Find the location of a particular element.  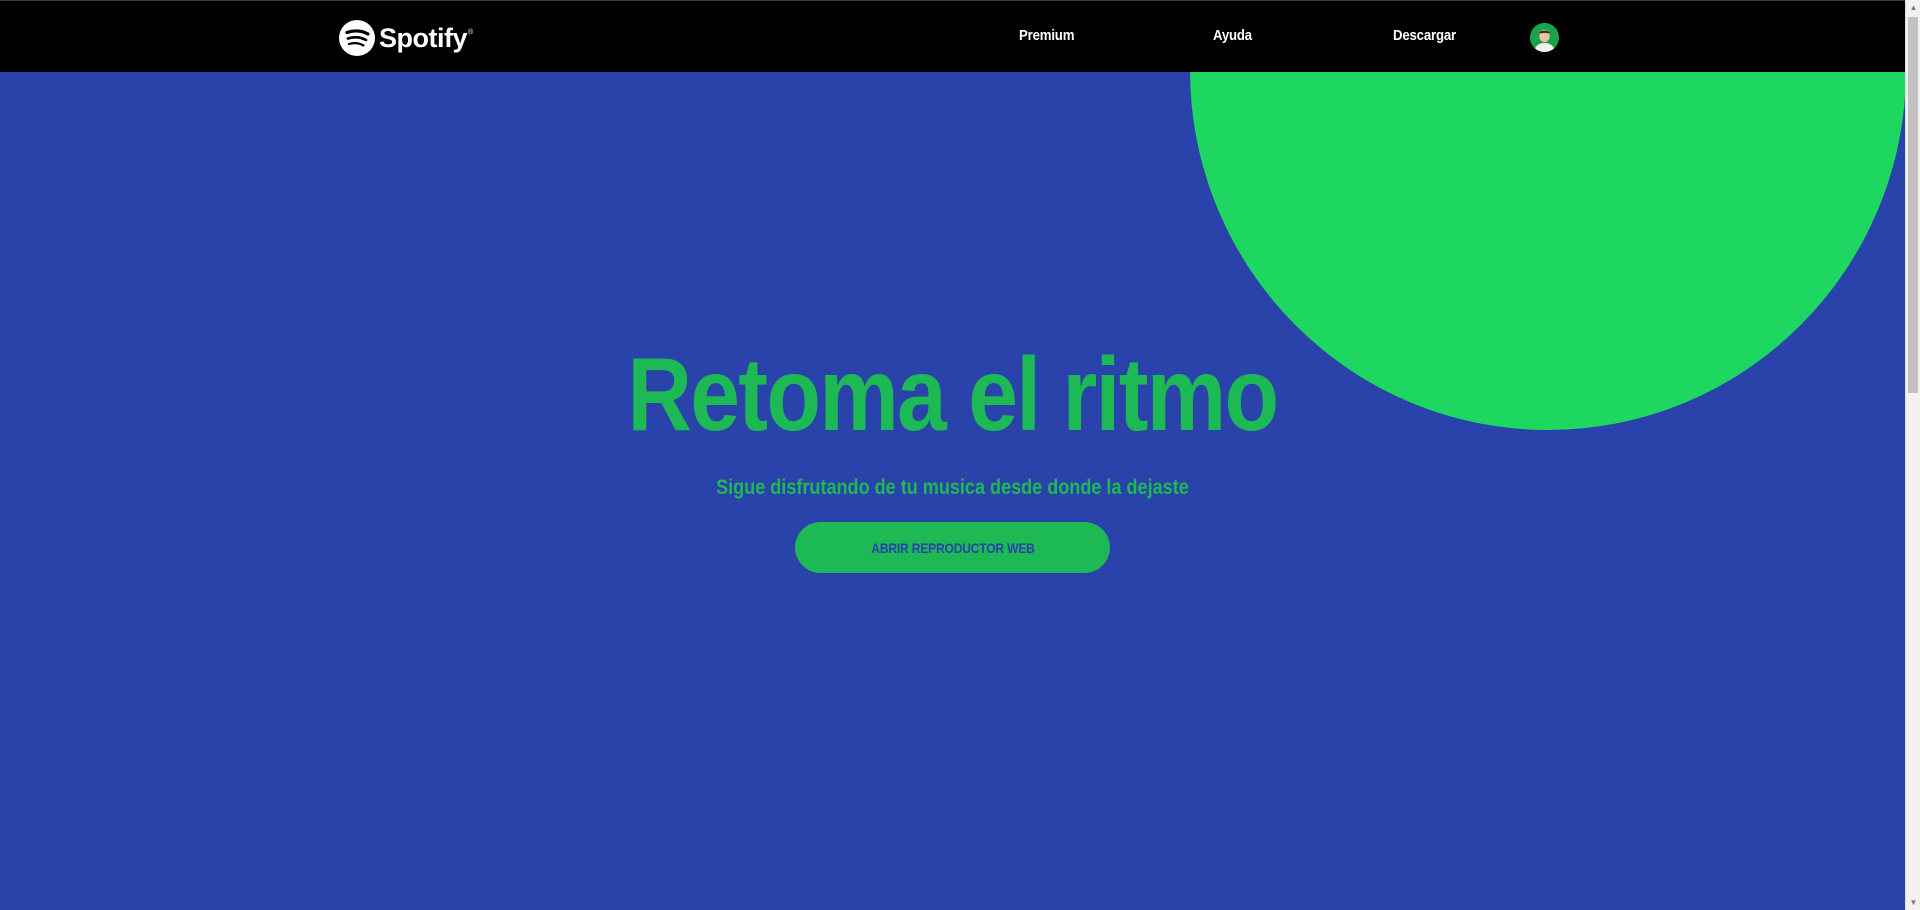

vertical-scrollbar: ▲ ▼ is located at coordinates (1912, 455).